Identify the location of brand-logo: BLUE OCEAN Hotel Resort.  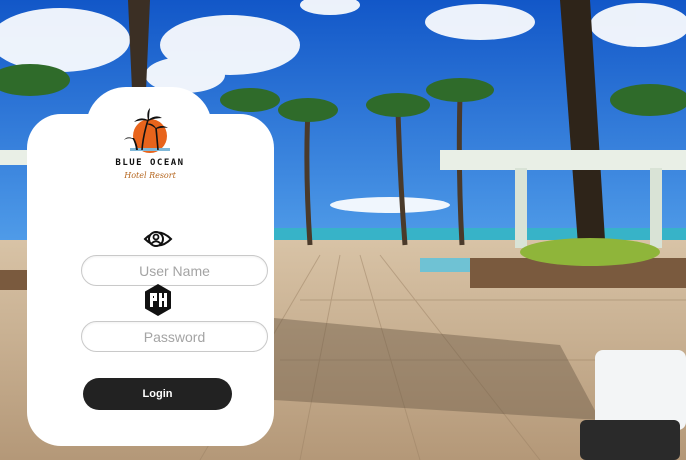
(150, 151).